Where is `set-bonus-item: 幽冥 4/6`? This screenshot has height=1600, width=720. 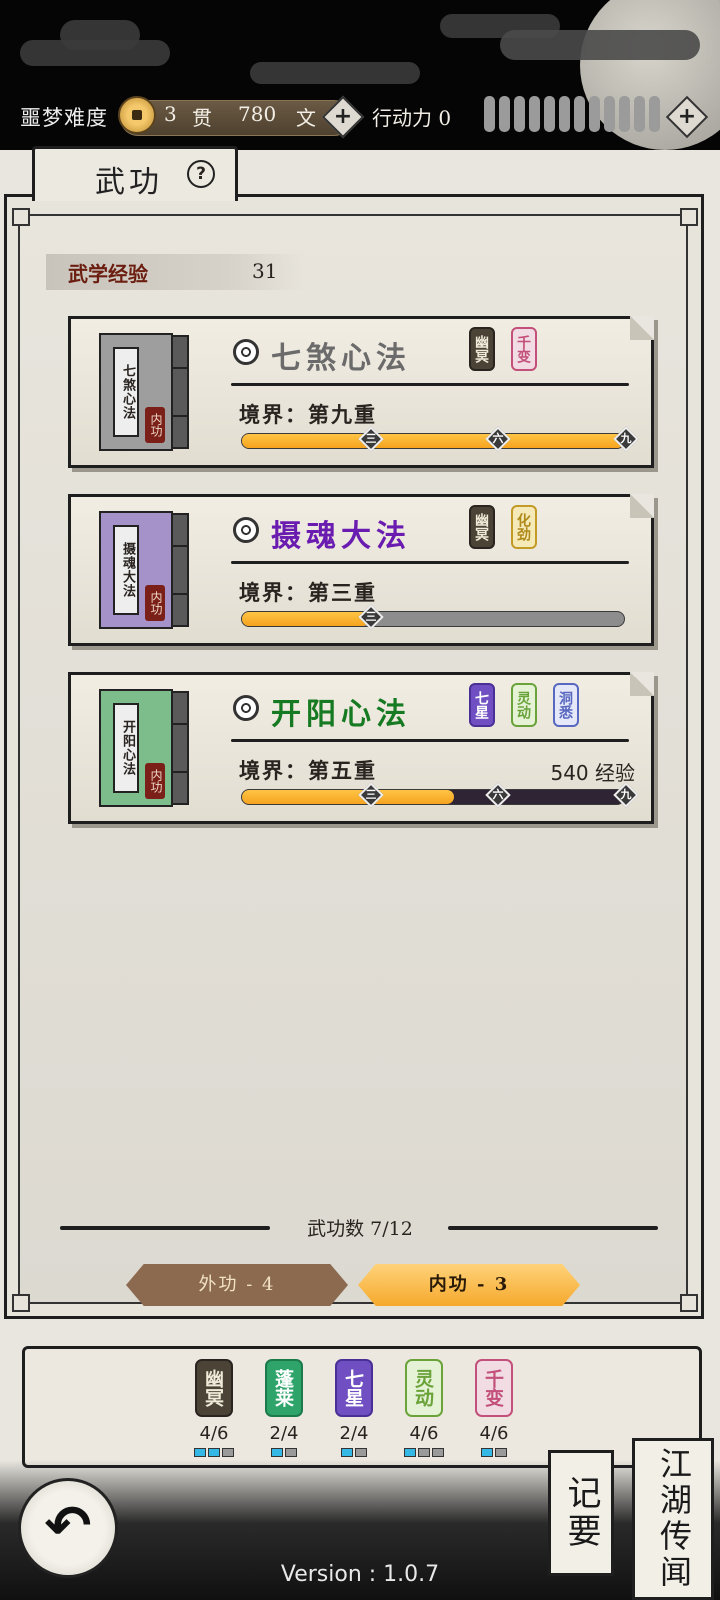
set-bonus-item: 幽冥 4/6 is located at coordinates (214, 1408).